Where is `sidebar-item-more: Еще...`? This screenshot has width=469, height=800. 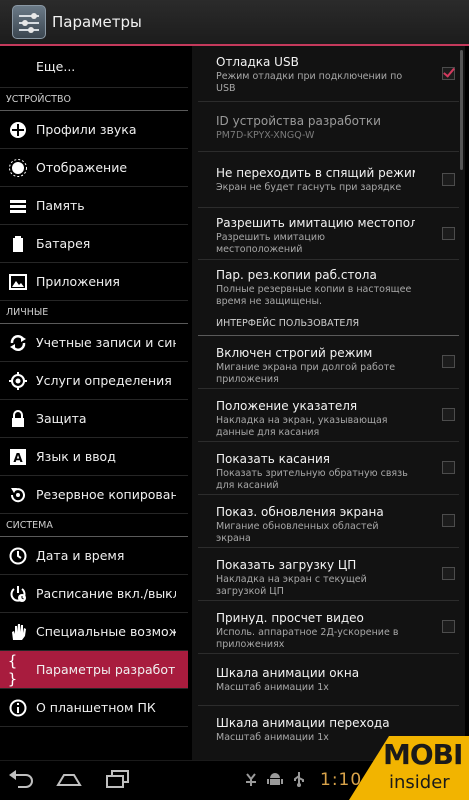 sidebar-item-more: Еще... is located at coordinates (94, 67).